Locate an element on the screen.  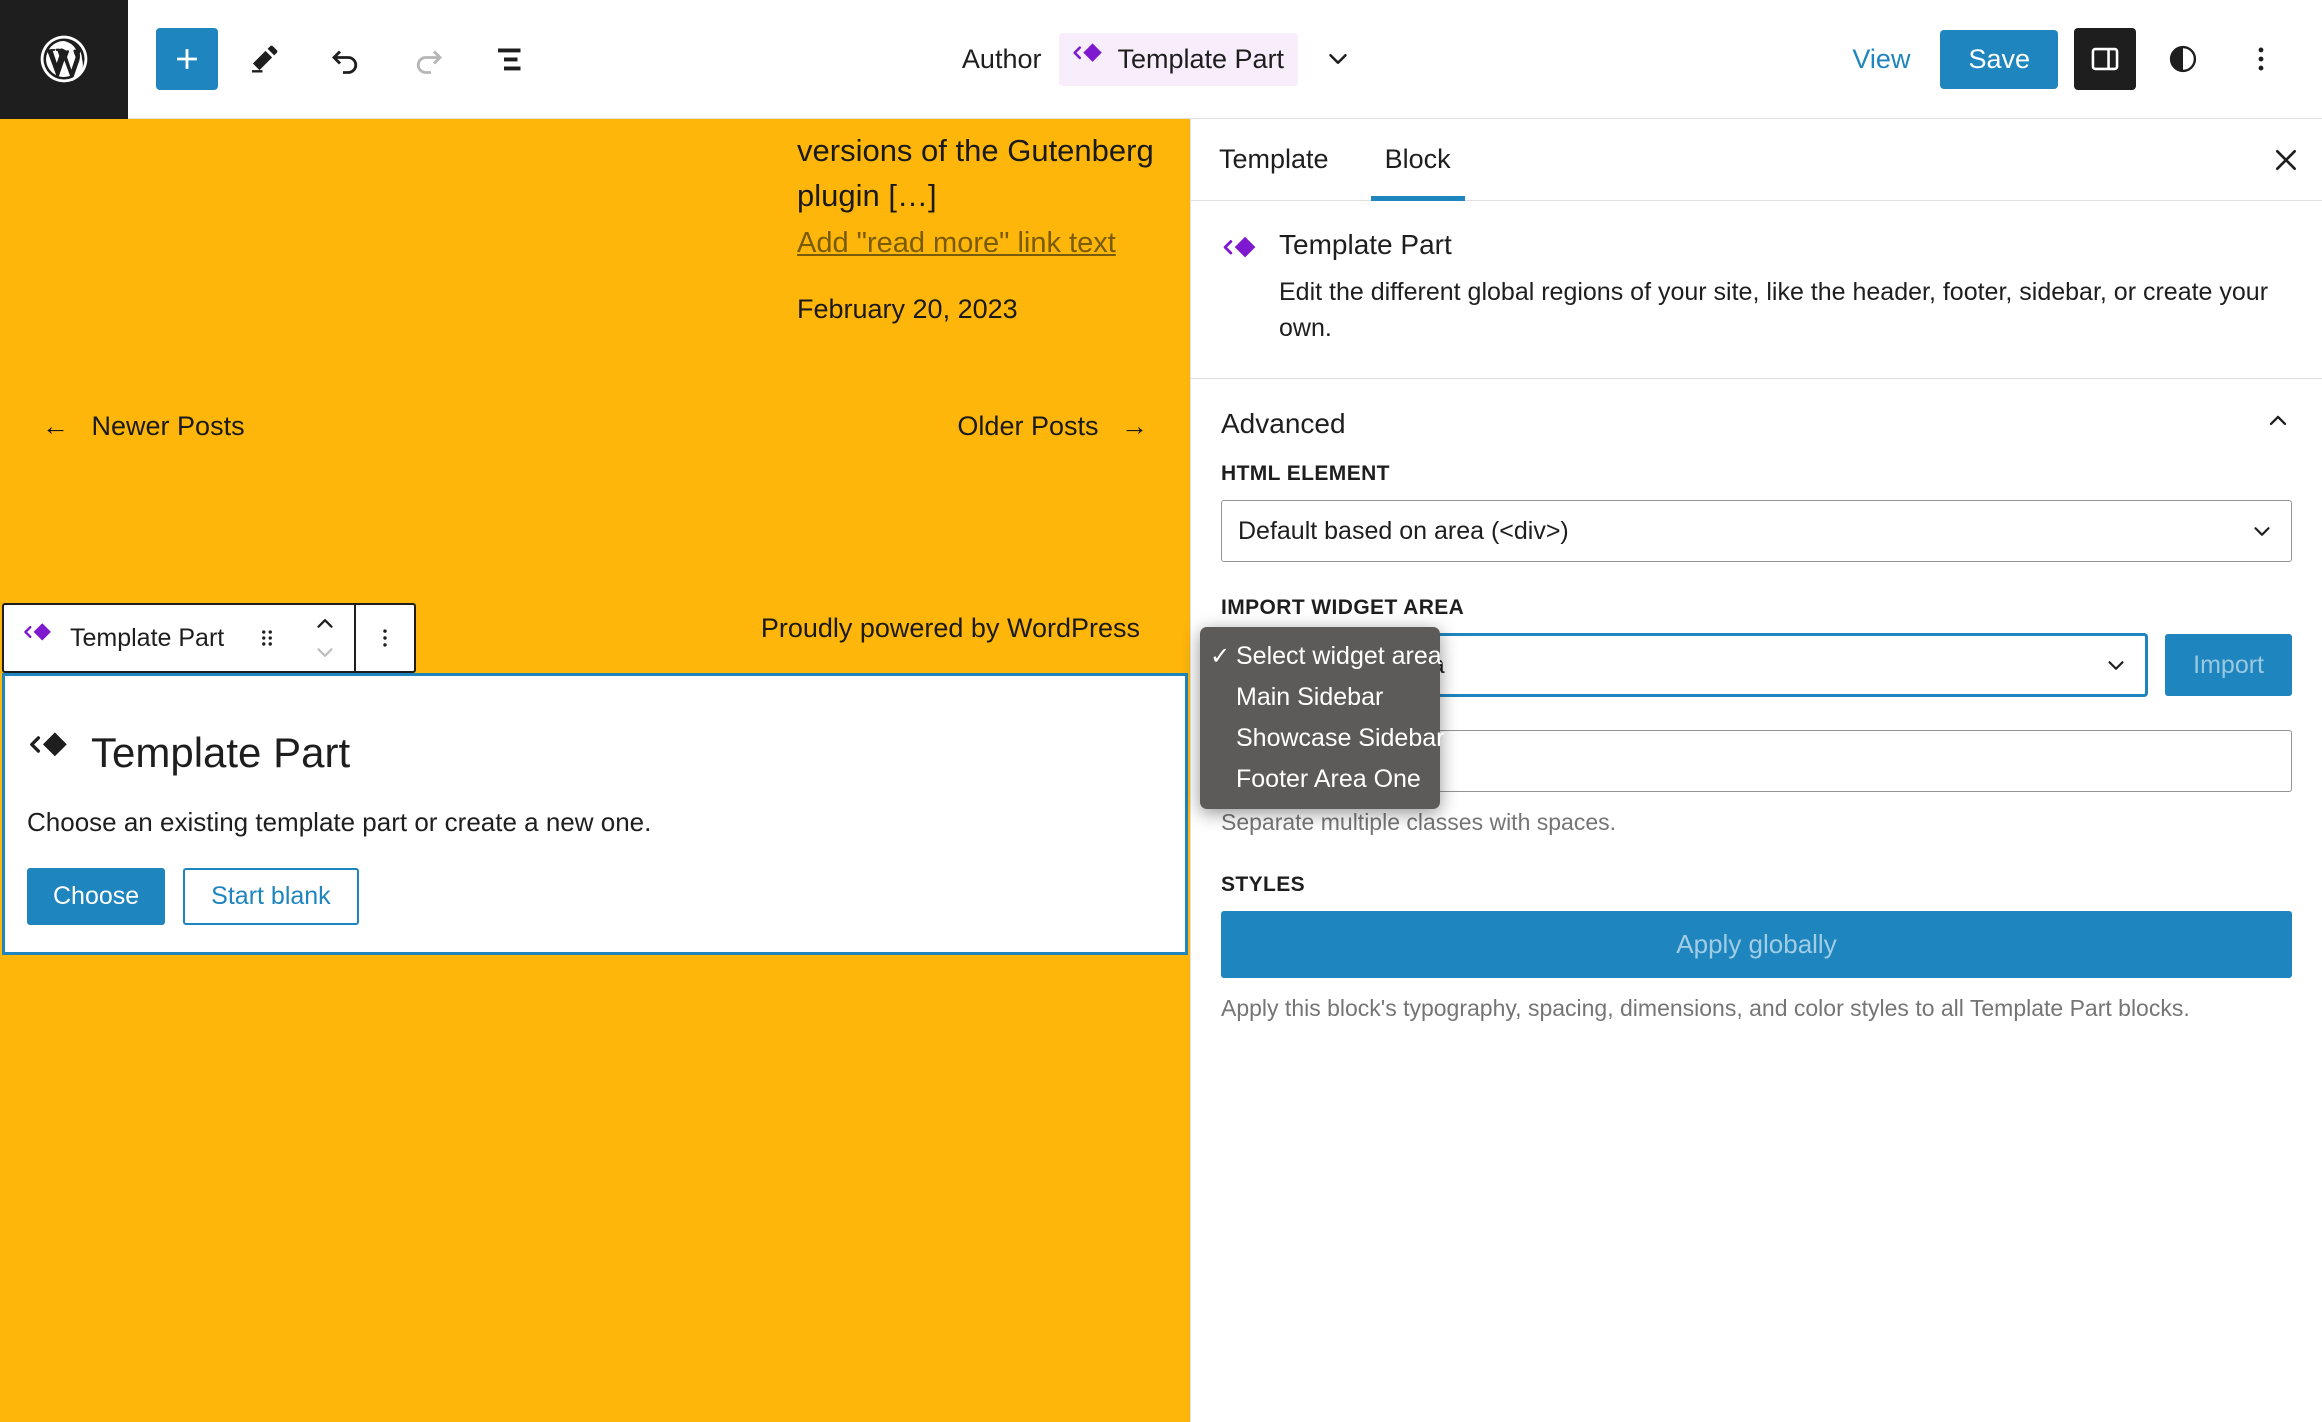
site-colophon: Proudly powered by WordPress is located at coordinates (950, 628).